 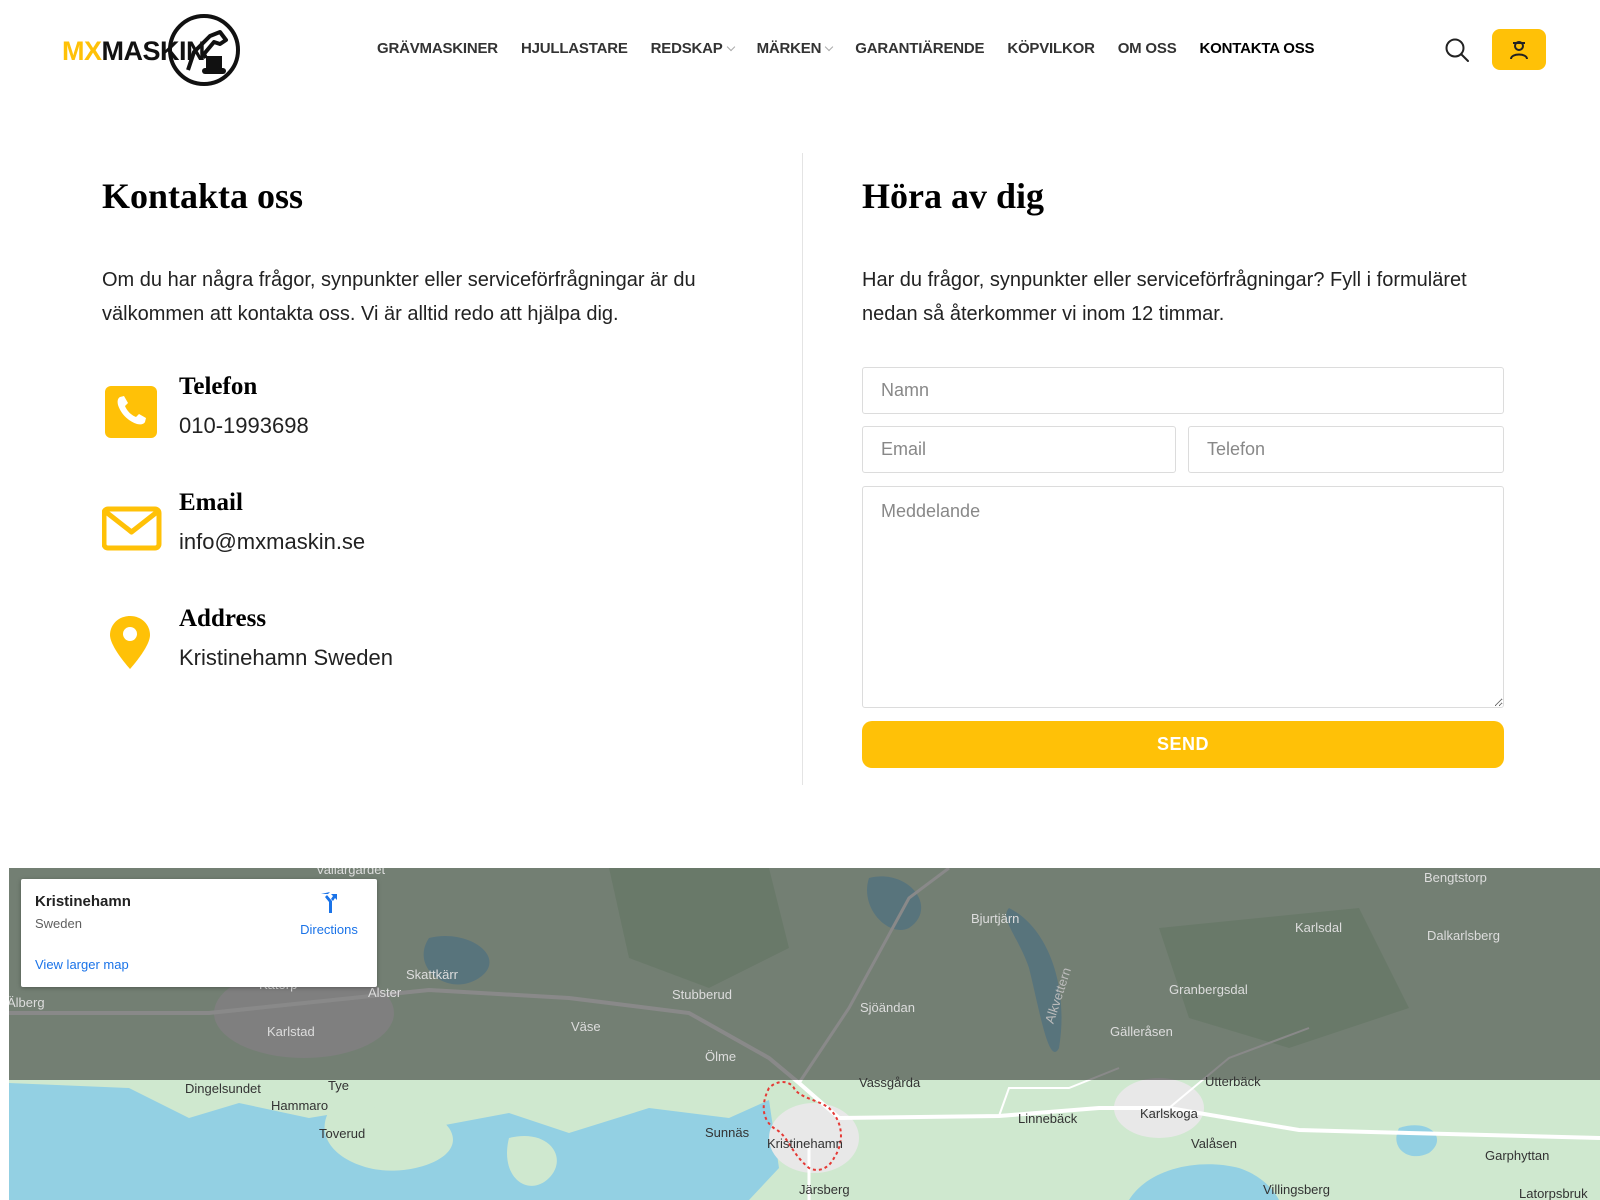 What do you see at coordinates (286, 657) in the screenshot?
I see `address-value: Kristinehamn Sweden` at bounding box center [286, 657].